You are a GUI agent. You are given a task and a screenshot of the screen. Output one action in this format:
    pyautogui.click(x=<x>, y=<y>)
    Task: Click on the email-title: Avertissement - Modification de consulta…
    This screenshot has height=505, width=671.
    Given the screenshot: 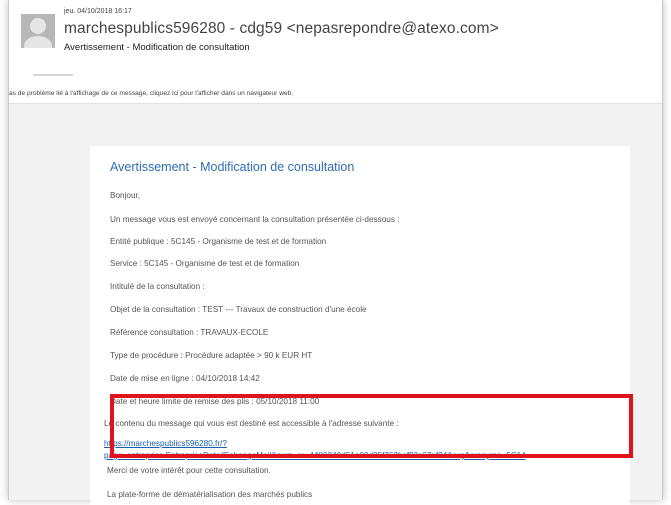 What is the action you would take?
    pyautogui.click(x=232, y=167)
    